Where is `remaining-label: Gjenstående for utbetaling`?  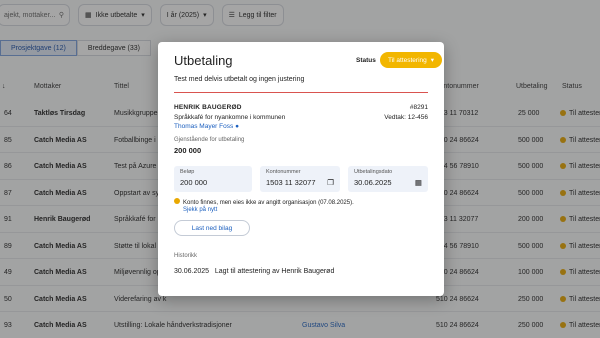 remaining-label: Gjenstående for utbetaling is located at coordinates (209, 140).